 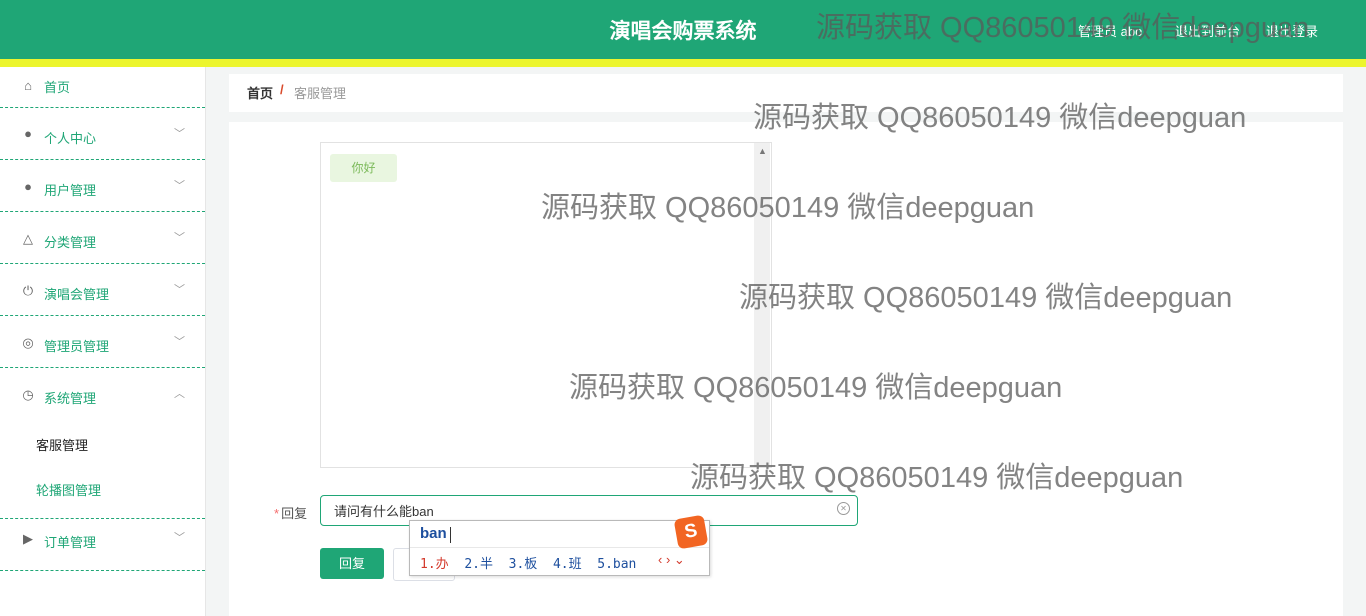 What do you see at coordinates (102, 186) in the screenshot?
I see `sidebar-item-users: ● 用户管理 ﹀` at bounding box center [102, 186].